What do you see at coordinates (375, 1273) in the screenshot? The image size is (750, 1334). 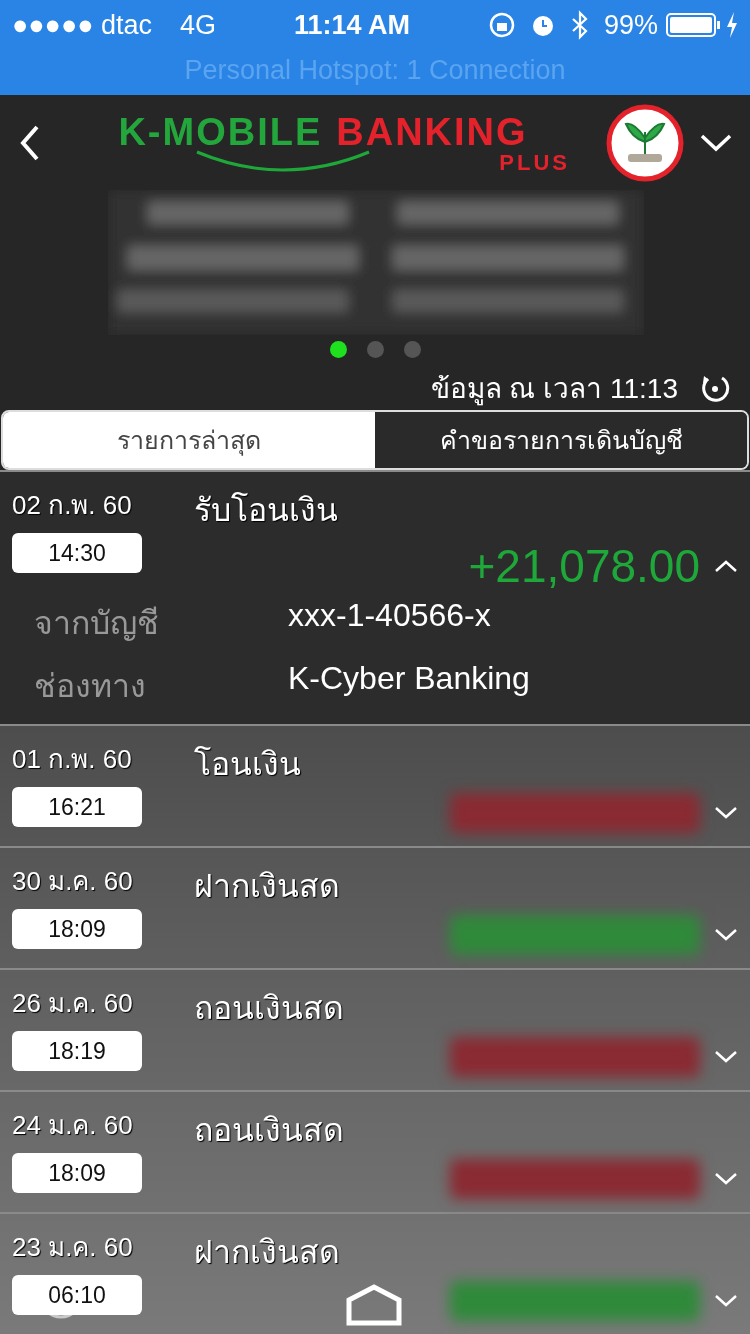 I see `transaction-row: 23 ม.ค. 60 06:10 ฝากเงินสด` at bounding box center [375, 1273].